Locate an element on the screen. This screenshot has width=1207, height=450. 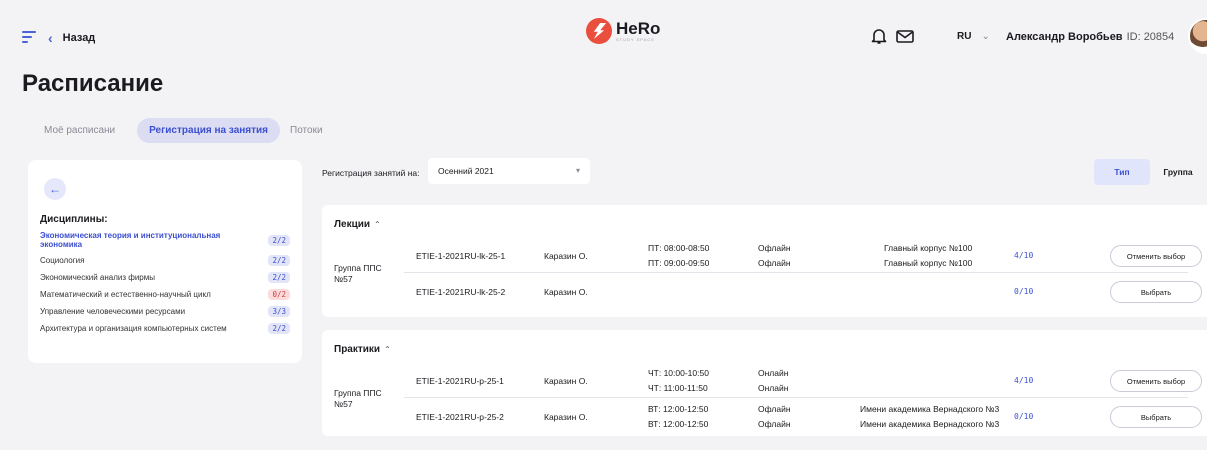
chevron-down-icon: ⌄ is located at coordinates (985, 36).